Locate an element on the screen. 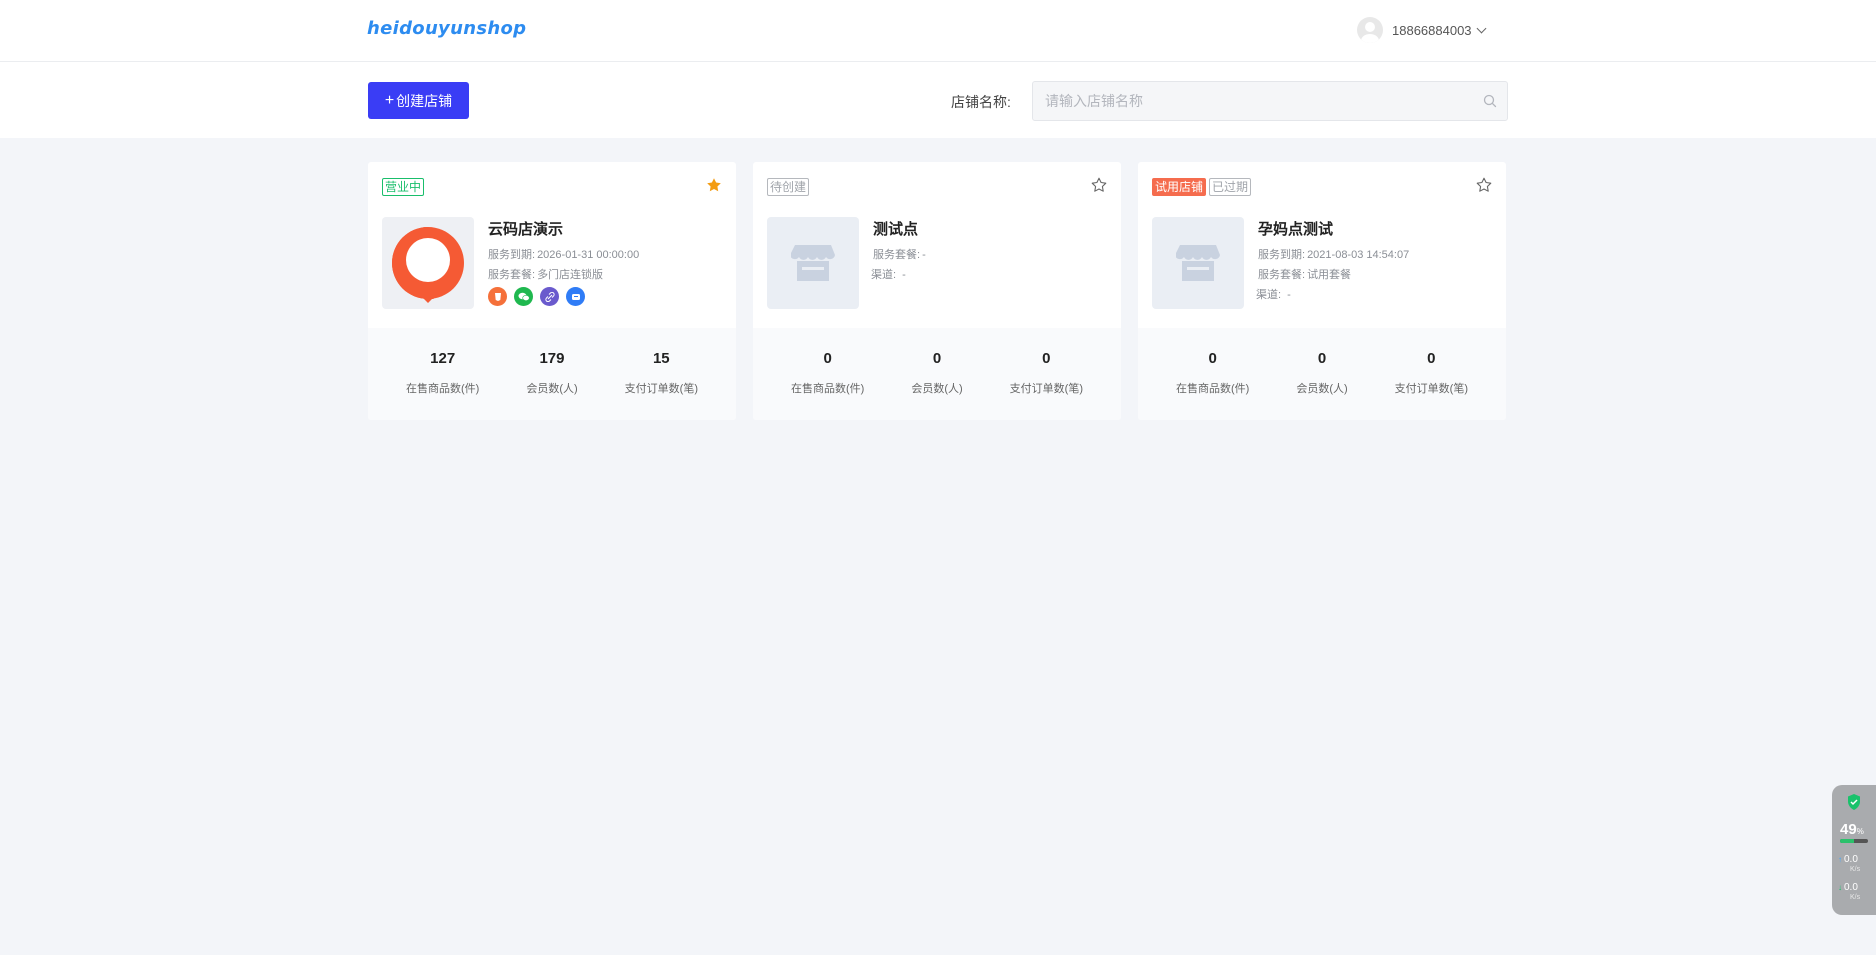  create-store-button: + 创建店铺 is located at coordinates (418, 100).